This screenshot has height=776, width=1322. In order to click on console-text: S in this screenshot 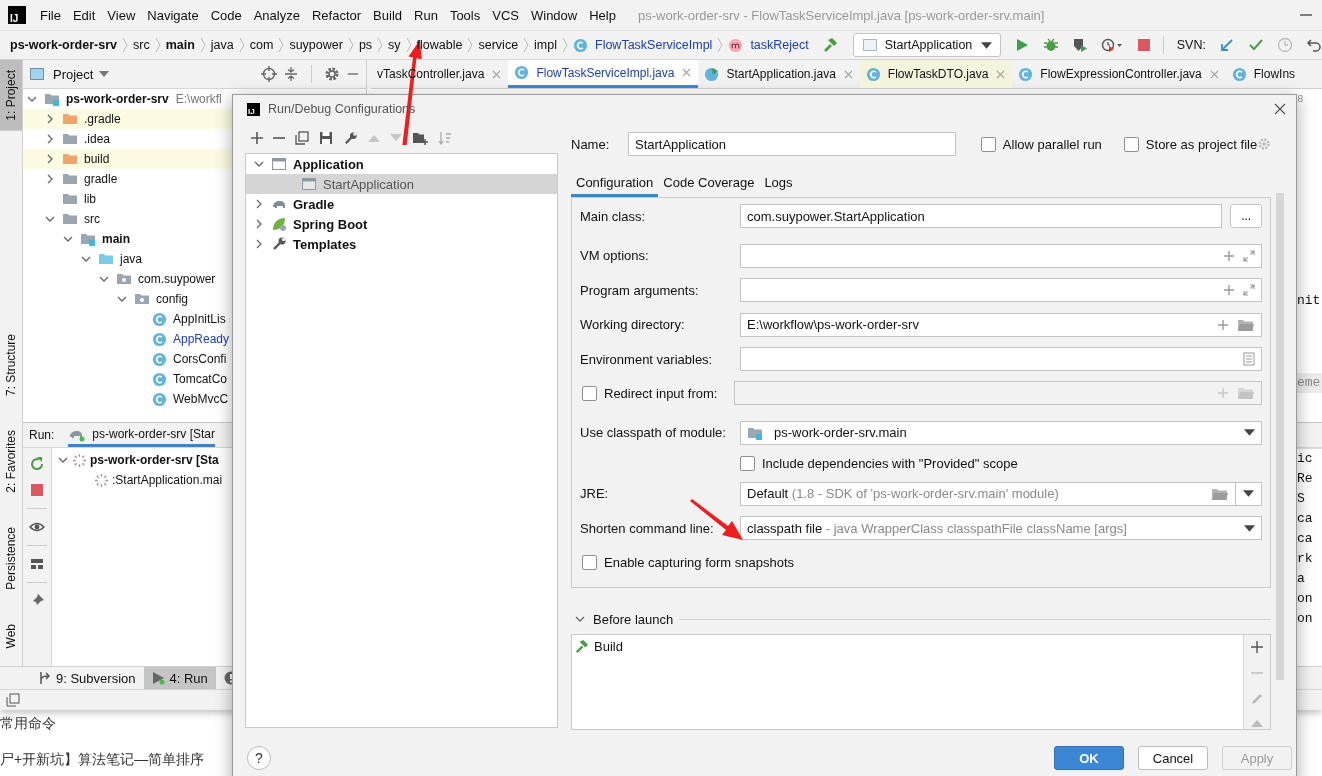, I will do `click(1301, 499)`.